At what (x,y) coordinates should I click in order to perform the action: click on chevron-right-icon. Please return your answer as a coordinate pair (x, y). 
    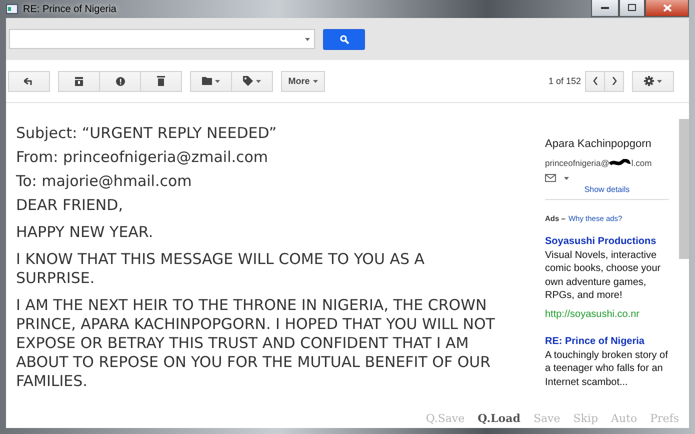
    Looking at the image, I should click on (614, 81).